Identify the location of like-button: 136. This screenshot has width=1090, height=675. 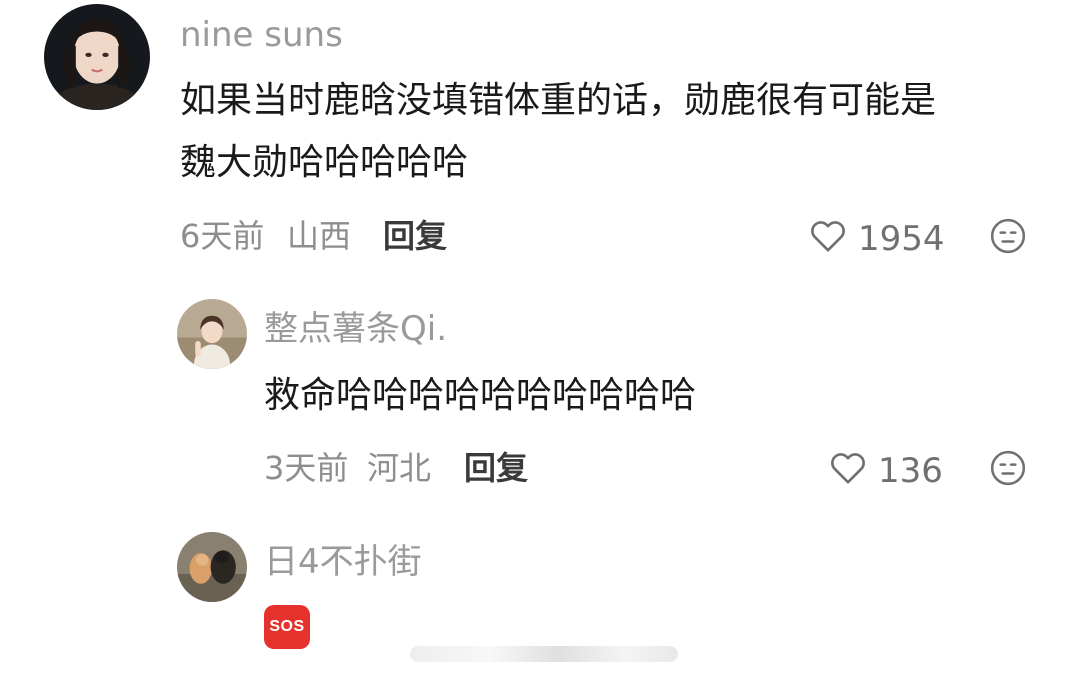
(885, 471).